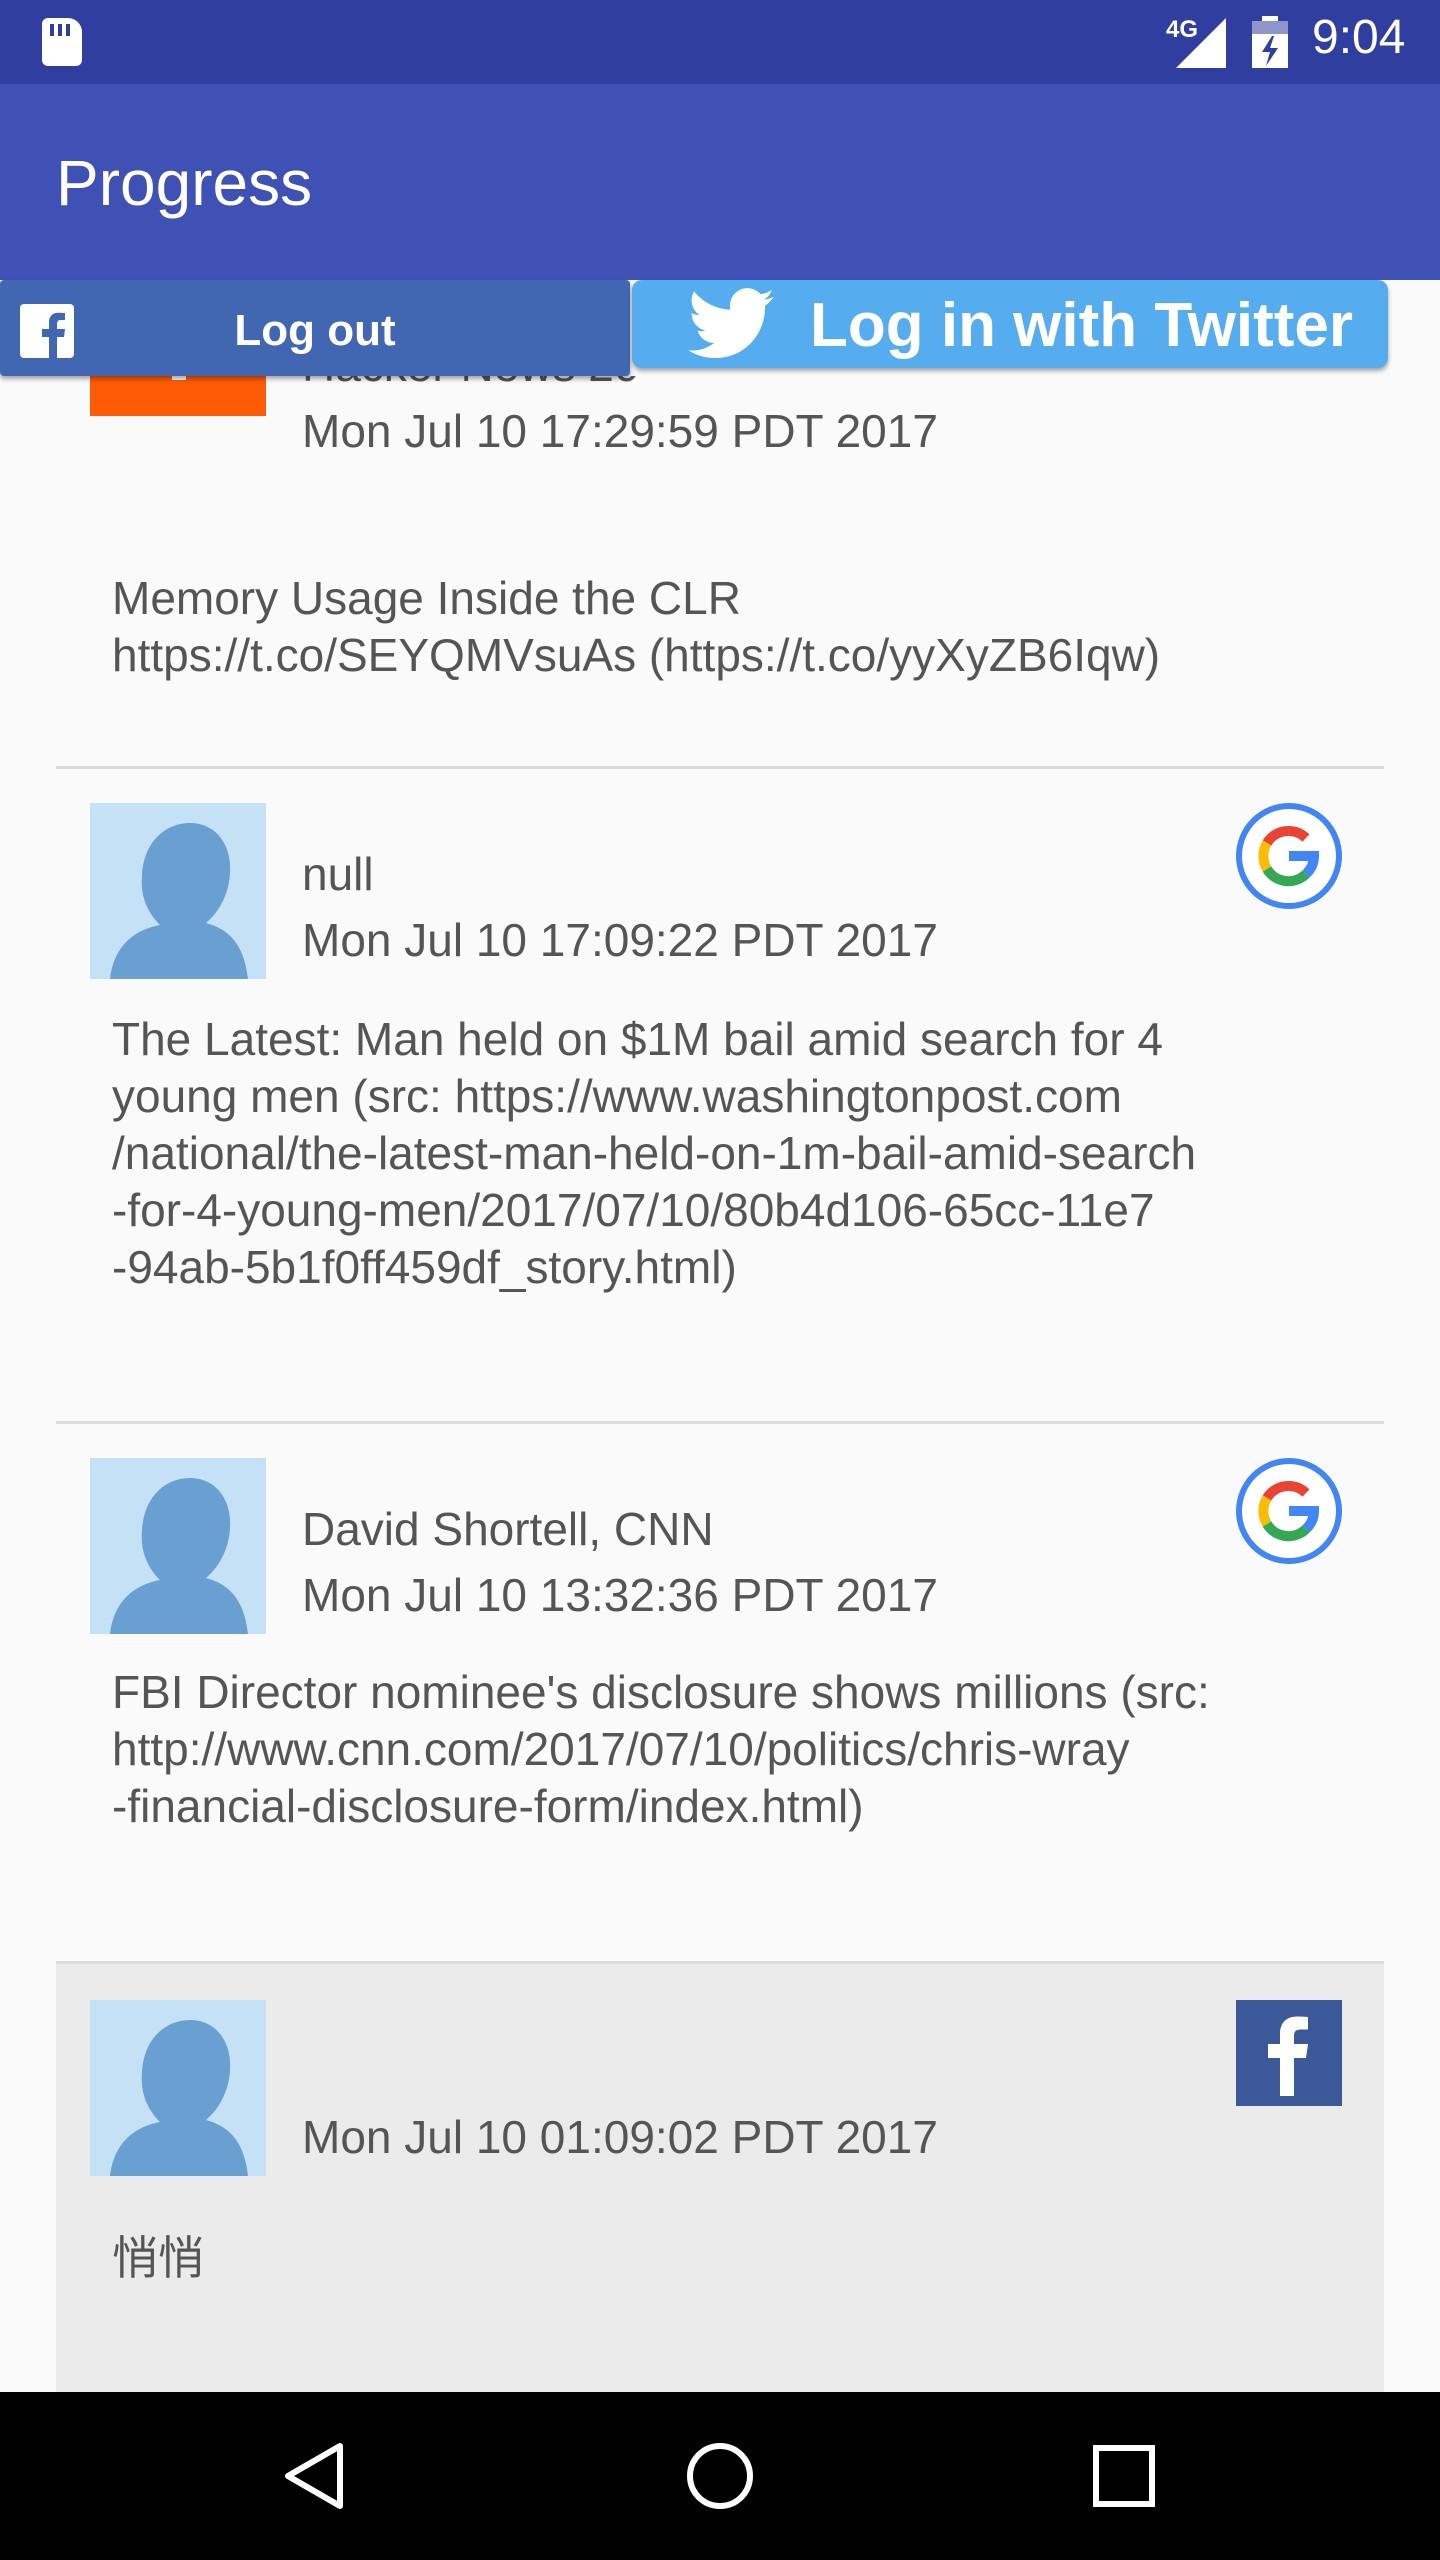 Image resolution: width=1440 pixels, height=2560 pixels. Describe the element at coordinates (158, 2258) in the screenshot. I see `post-text: 悄悄` at that location.